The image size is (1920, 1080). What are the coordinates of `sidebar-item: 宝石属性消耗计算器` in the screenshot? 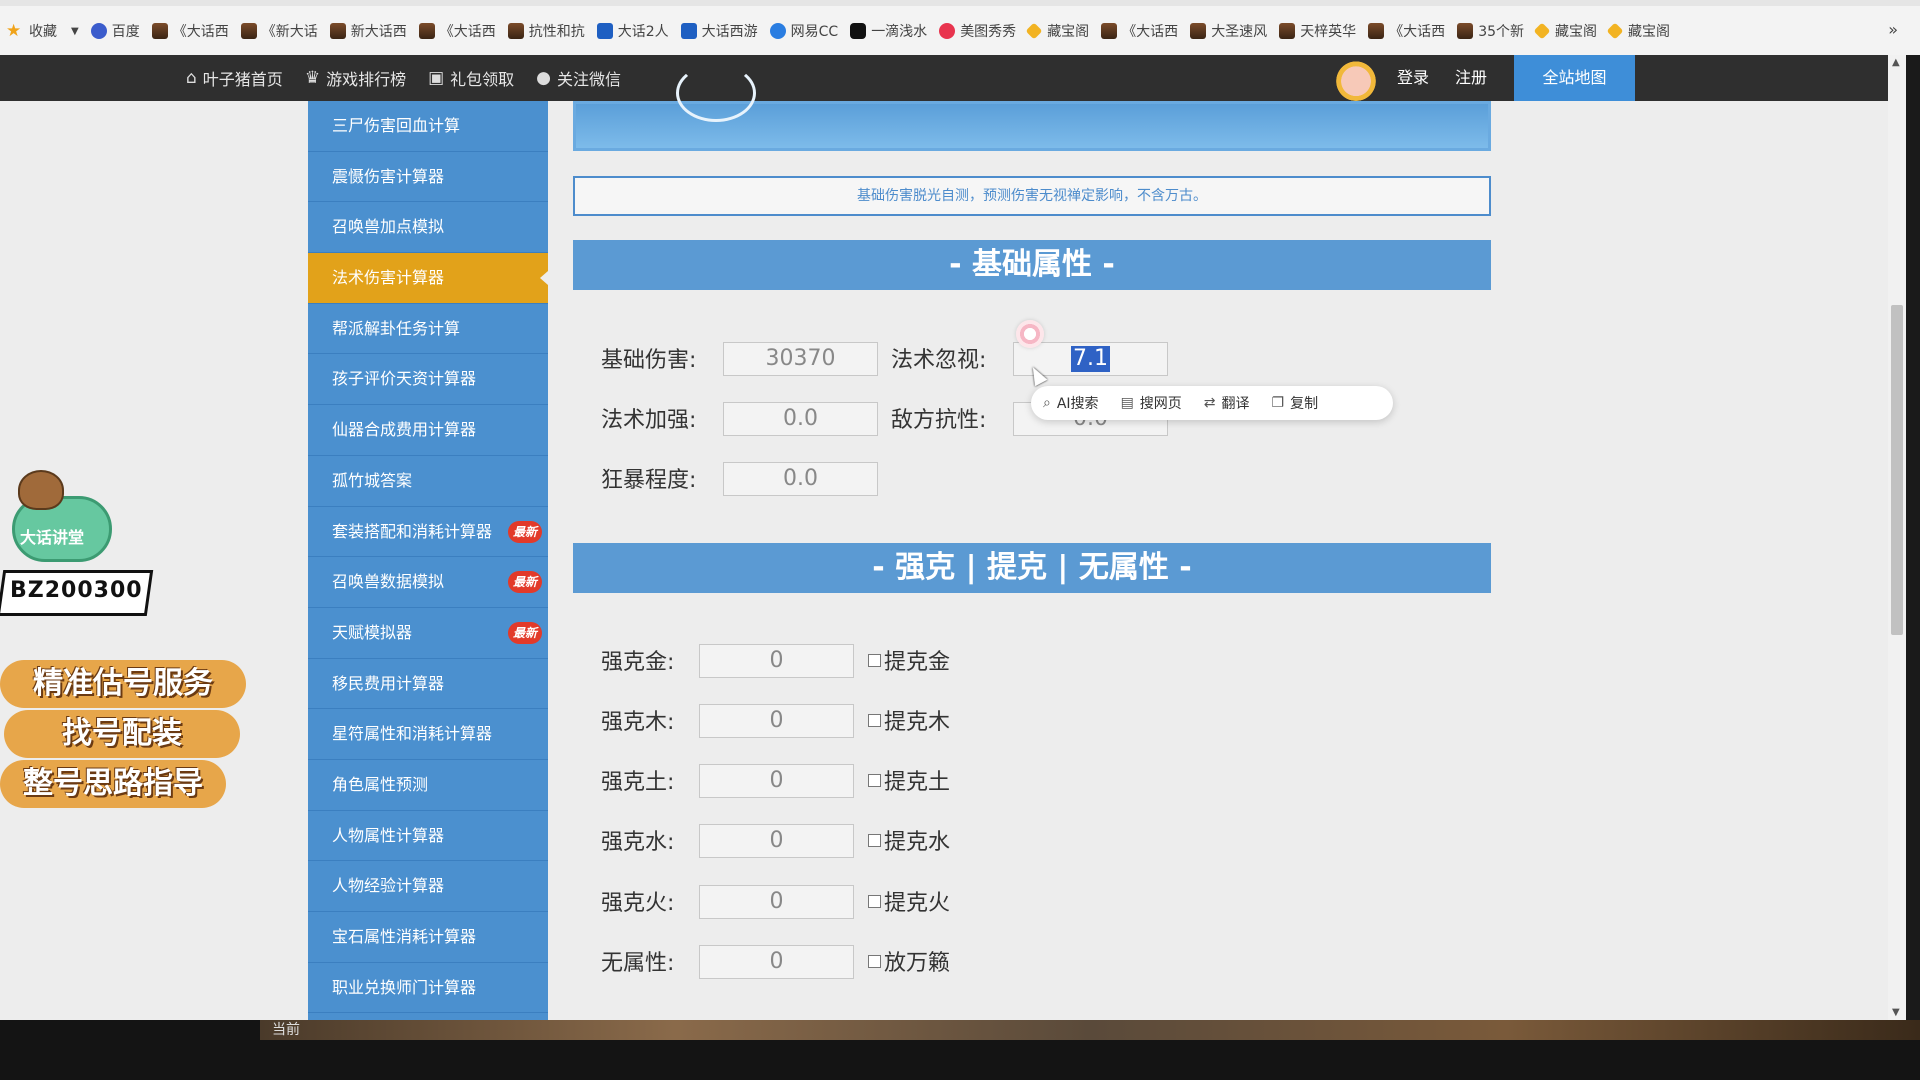 It's located at (428, 937).